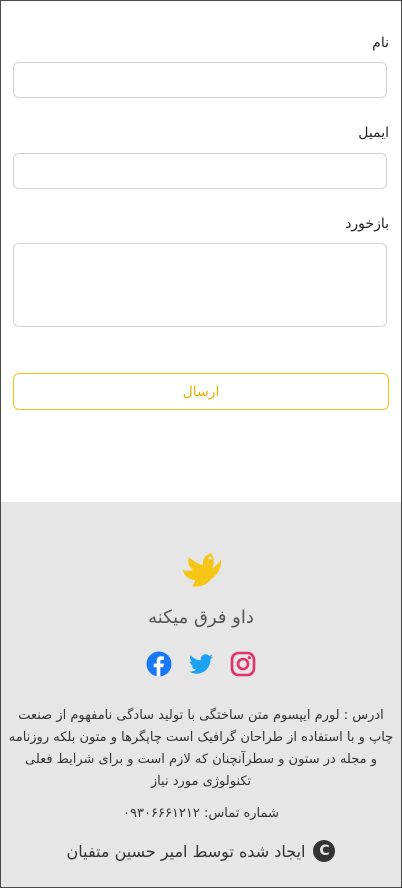  Describe the element at coordinates (243, 664) in the screenshot. I see `instagram-icon` at that location.